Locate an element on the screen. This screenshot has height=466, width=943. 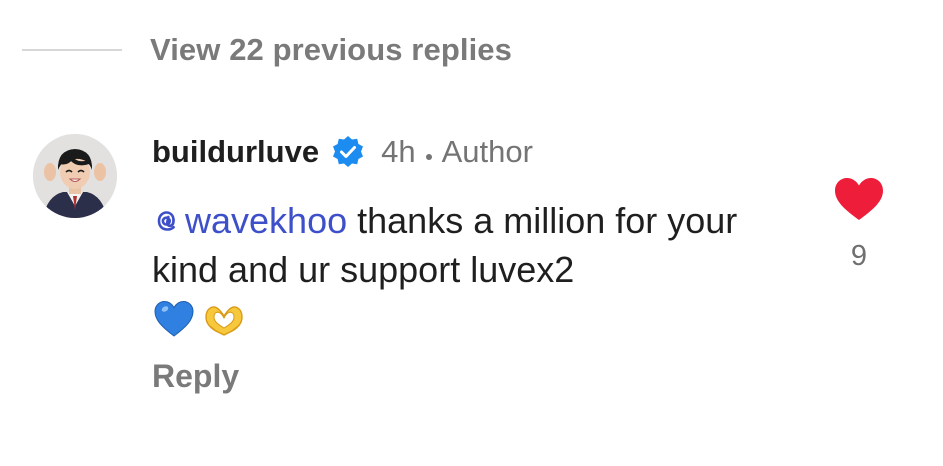
like-count: 9 is located at coordinates (859, 256).